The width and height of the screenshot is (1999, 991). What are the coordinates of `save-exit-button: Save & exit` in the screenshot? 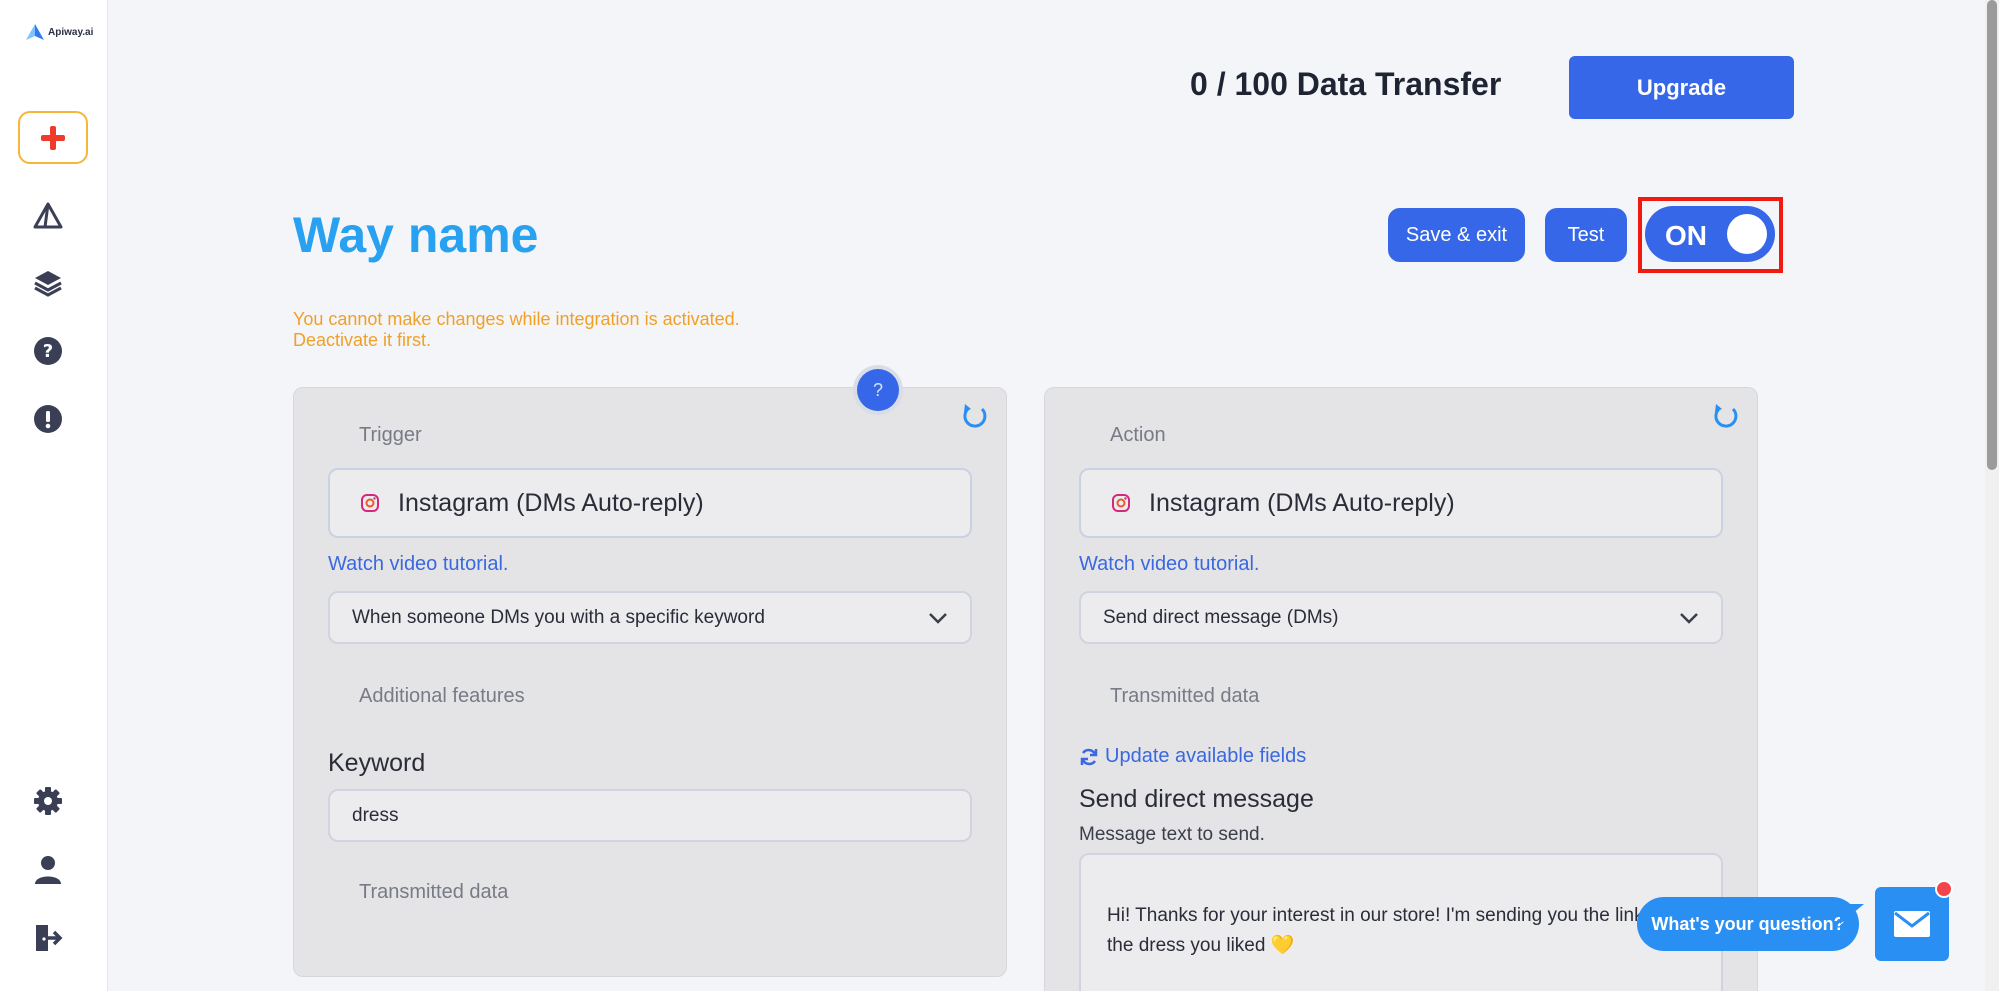 It's located at (1456, 235).